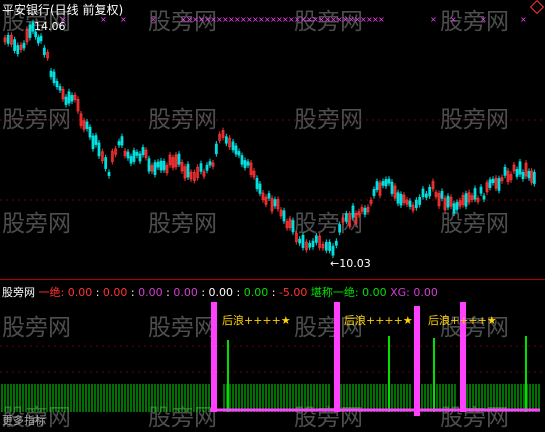  What do you see at coordinates (18, 292) in the screenshot?
I see `indicator-name: 股旁网` at bounding box center [18, 292].